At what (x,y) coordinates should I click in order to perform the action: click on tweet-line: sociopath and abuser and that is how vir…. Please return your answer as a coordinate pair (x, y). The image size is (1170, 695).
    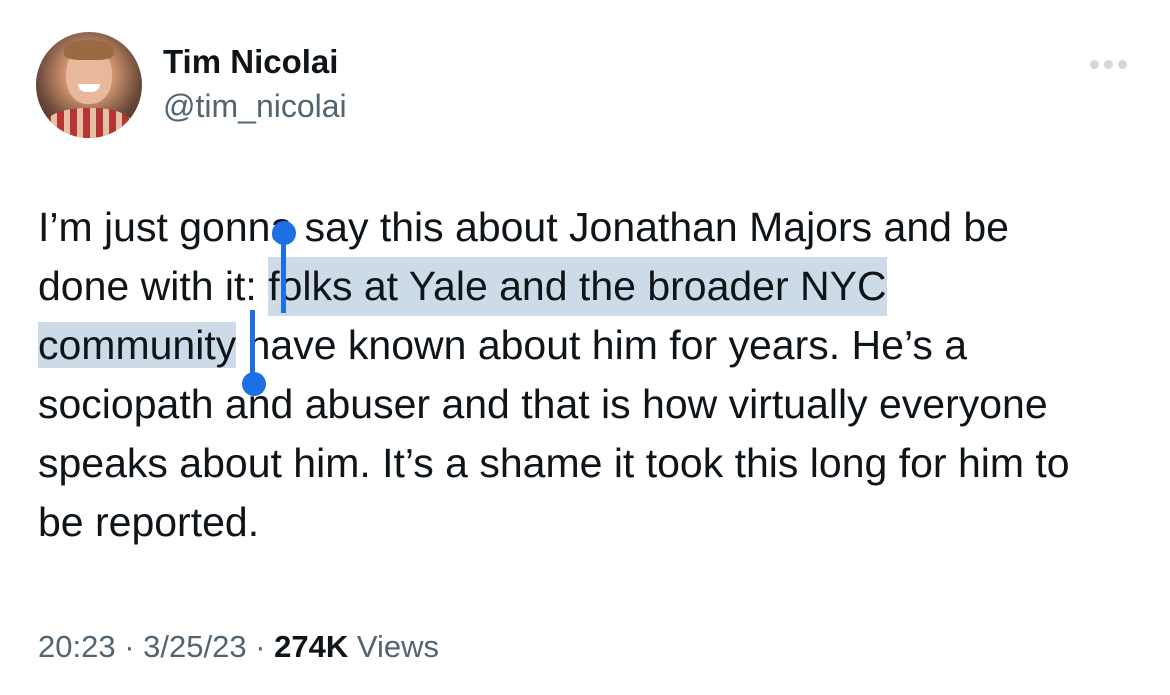
    Looking at the image, I should click on (593, 404).